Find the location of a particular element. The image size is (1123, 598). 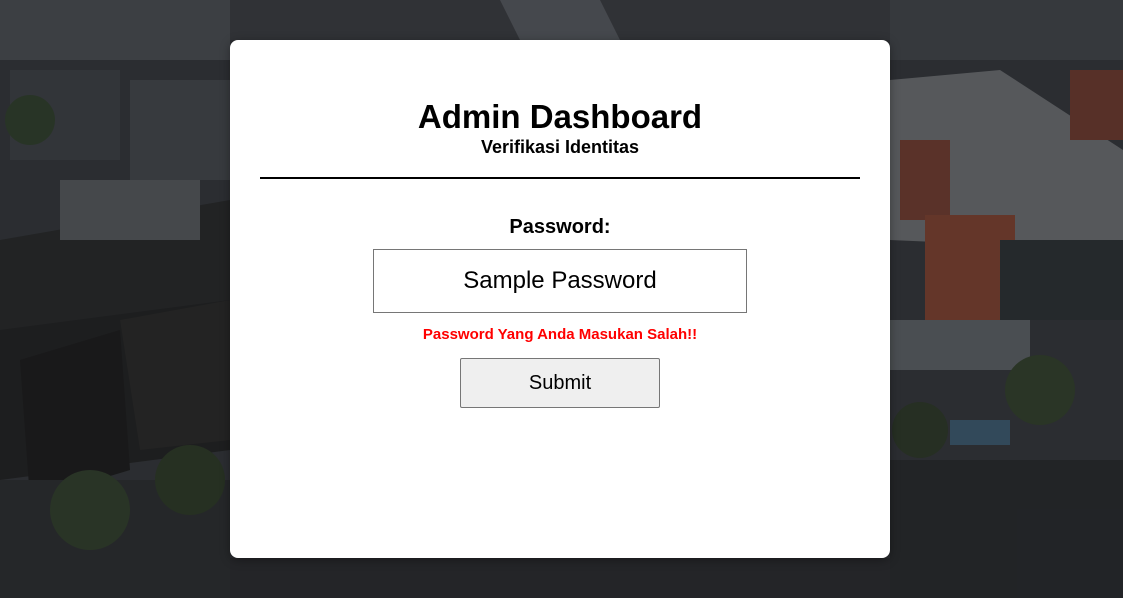

header-divider is located at coordinates (560, 178).